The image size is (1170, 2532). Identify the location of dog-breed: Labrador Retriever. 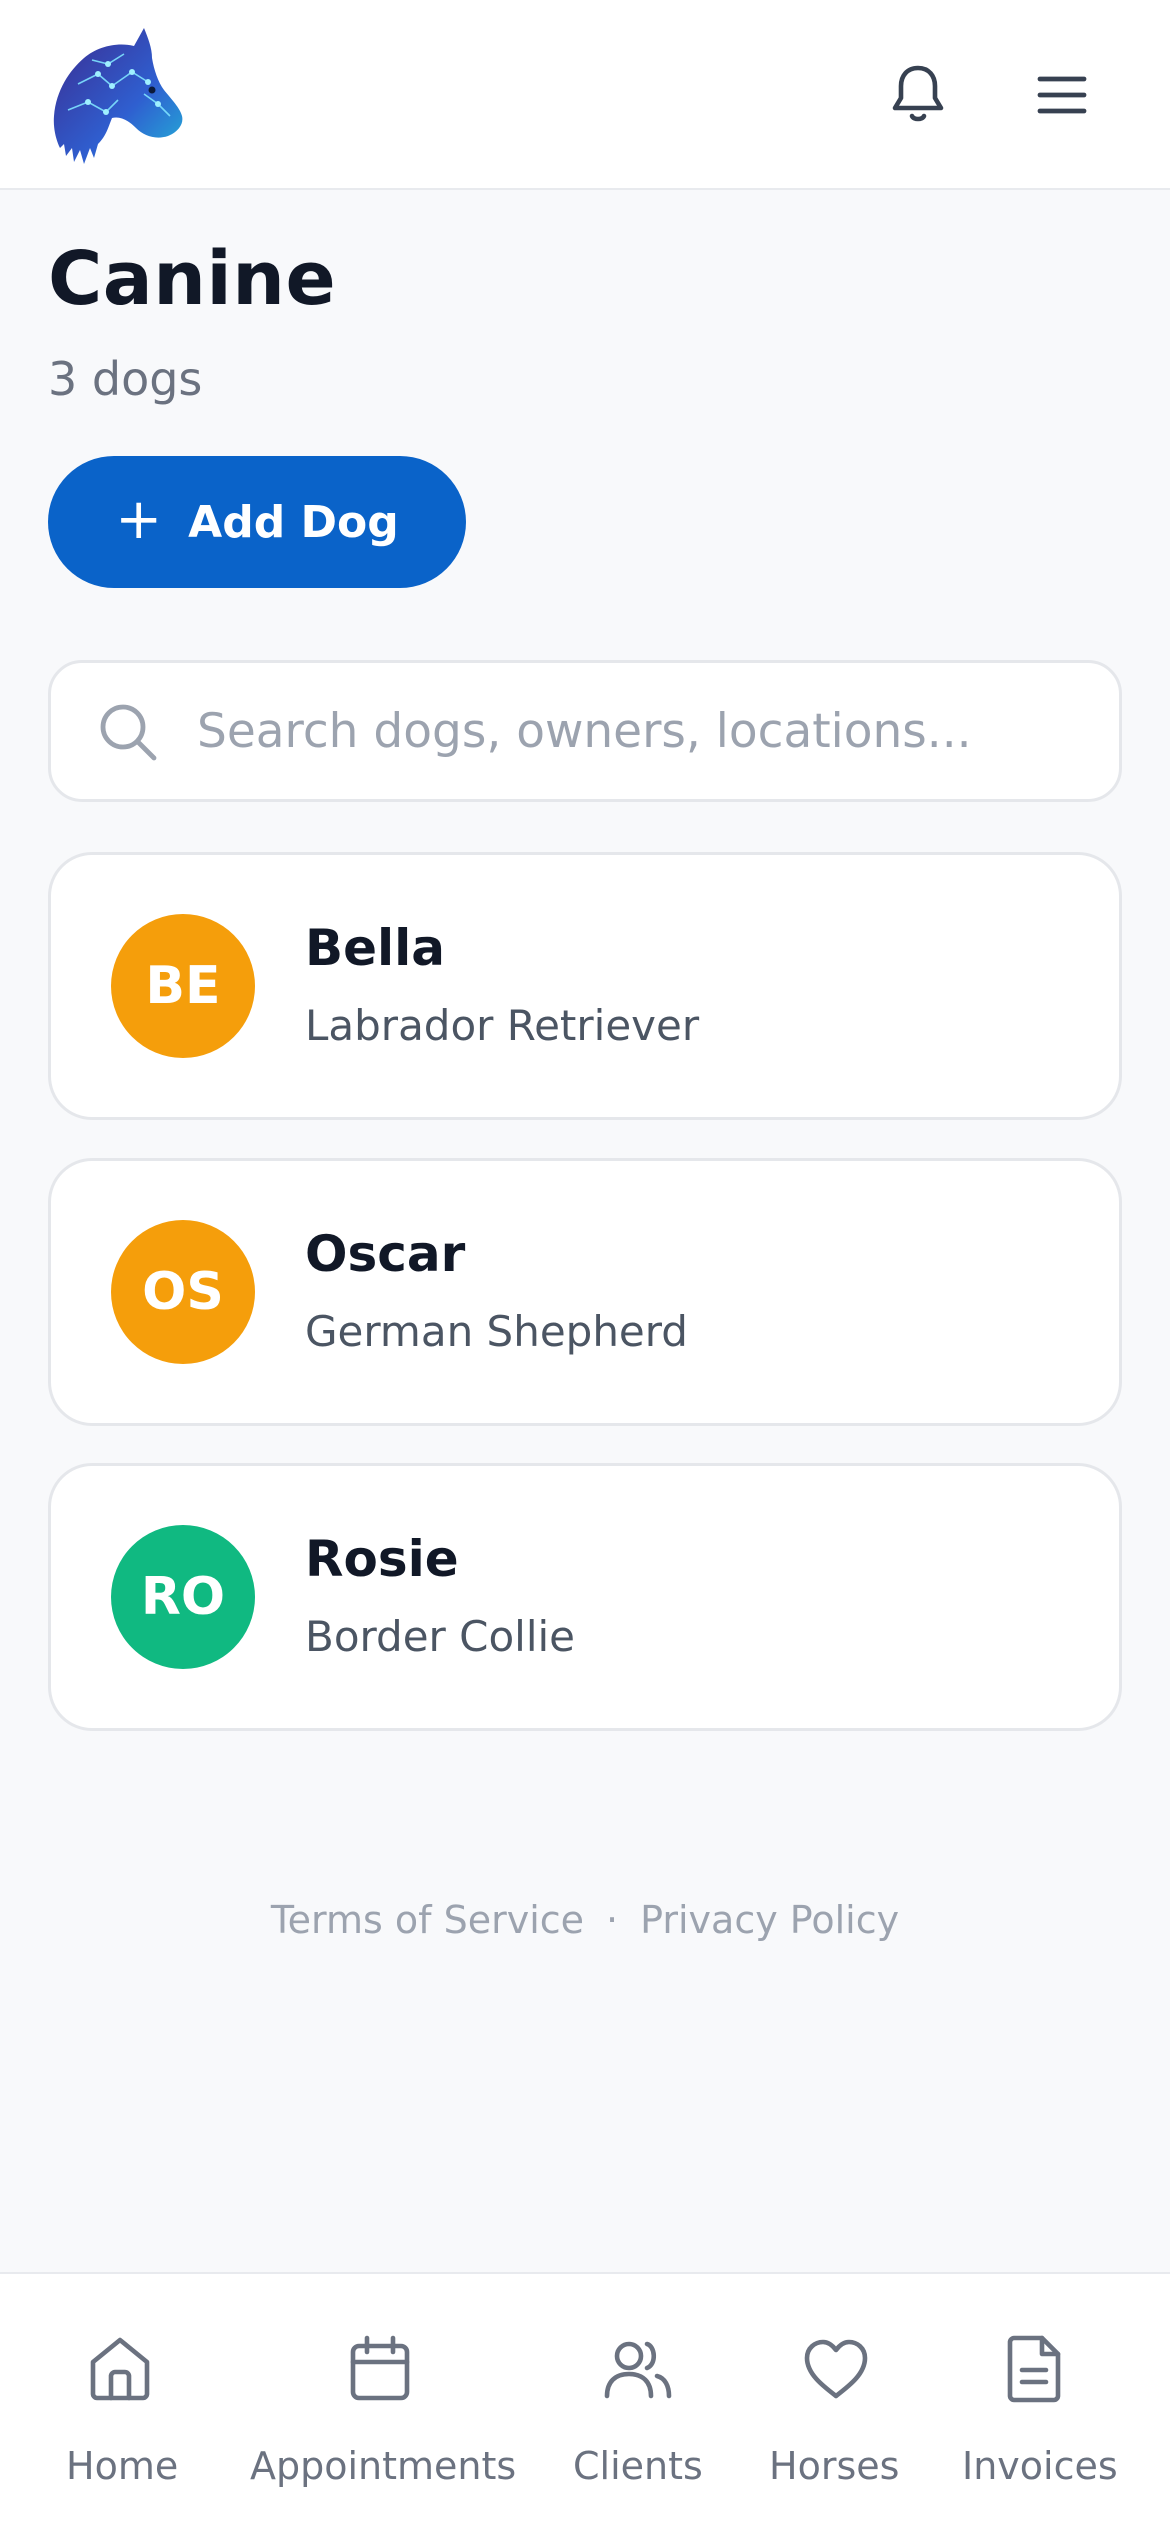
(502, 1025).